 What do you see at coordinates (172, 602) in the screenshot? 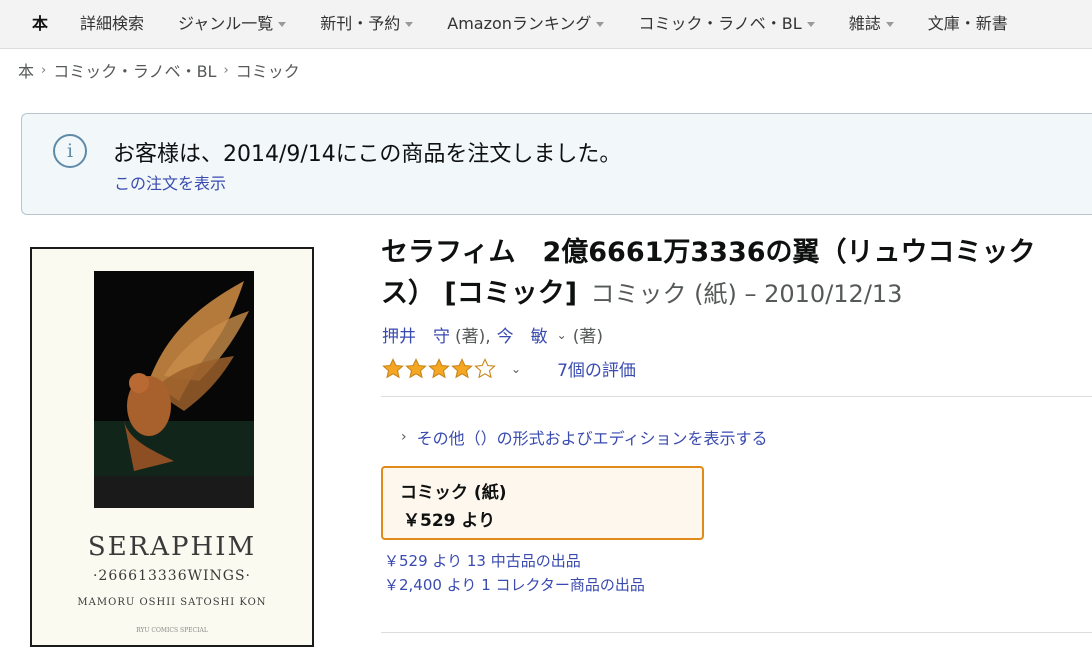
I see `cover-authors: MAMORU OSHII SATOSHI KON` at bounding box center [172, 602].